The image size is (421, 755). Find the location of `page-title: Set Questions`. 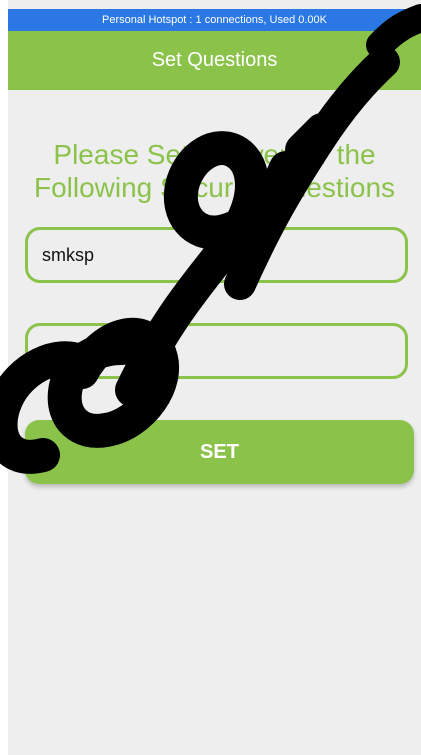

page-title: Set Questions is located at coordinates (214, 60).